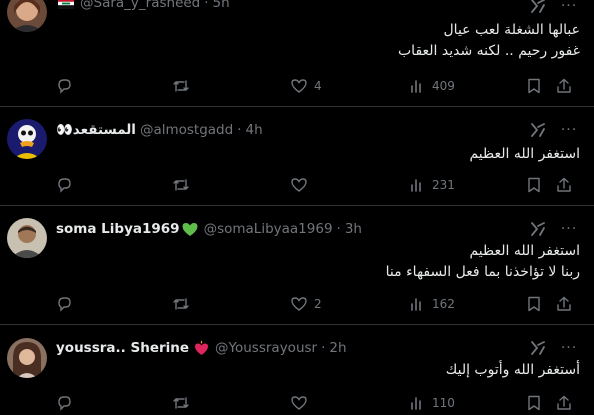 Image resolution: width=594 pixels, height=415 pixels. Describe the element at coordinates (268, 229) in the screenshot. I see `user-handle: @somaLibyaa1969` at that location.